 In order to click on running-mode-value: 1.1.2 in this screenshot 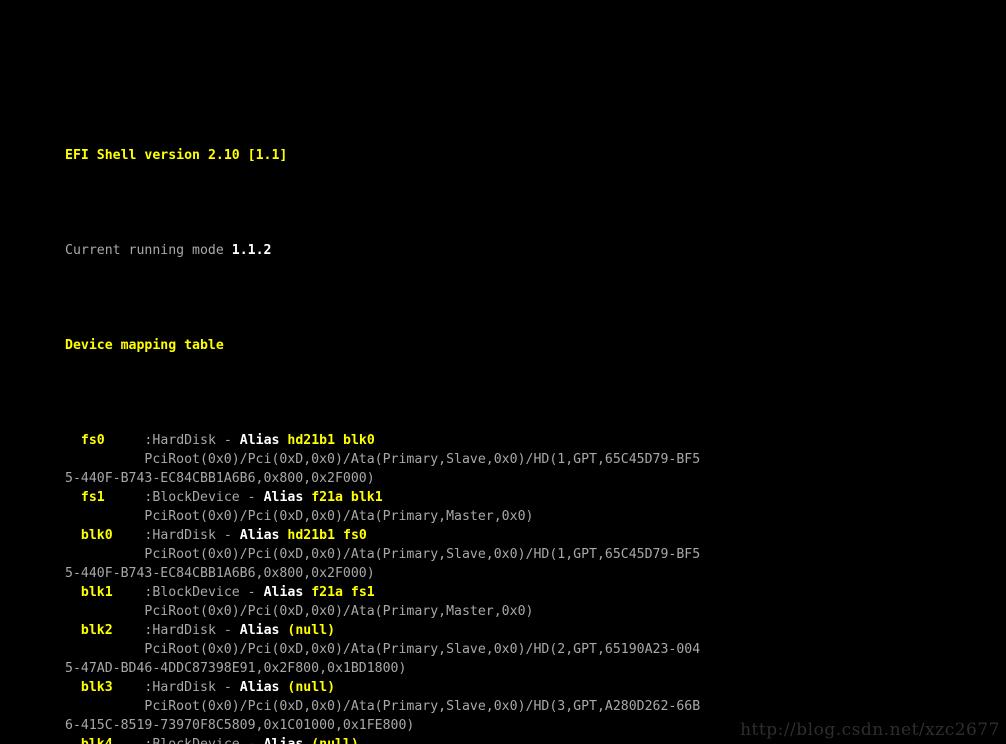, I will do `click(251, 250)`.